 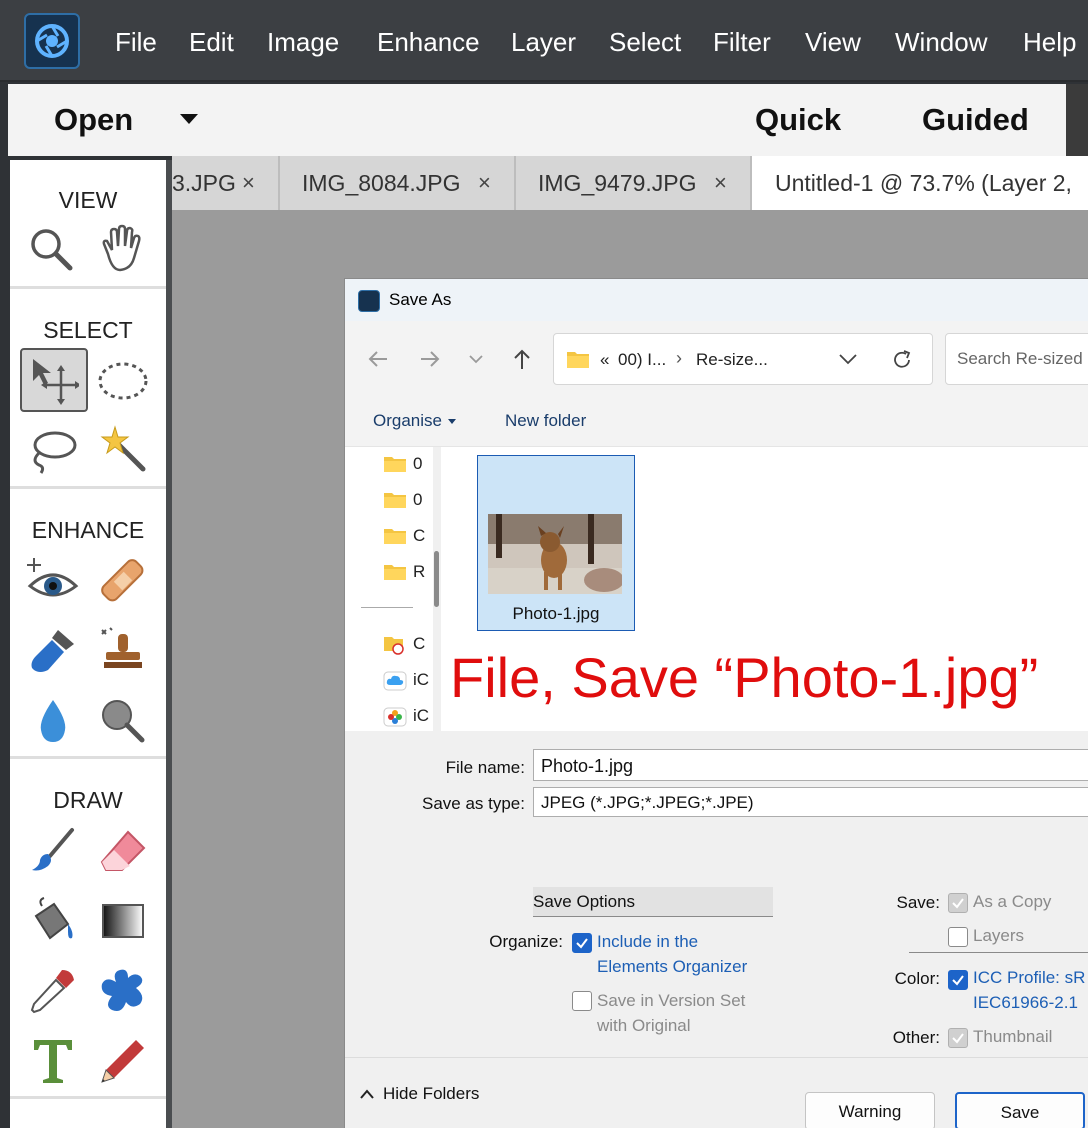 What do you see at coordinates (1016, 359) in the screenshot?
I see `search-input: Search Re-sized p` at bounding box center [1016, 359].